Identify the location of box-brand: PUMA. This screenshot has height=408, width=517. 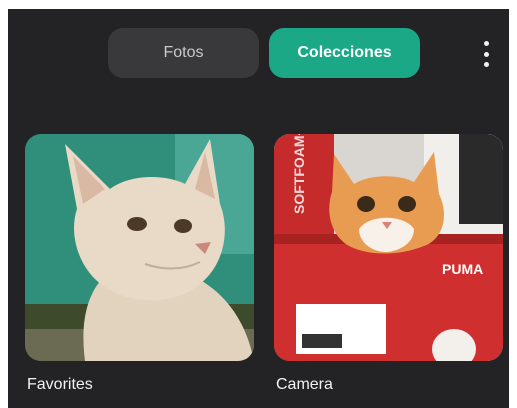
(462, 269).